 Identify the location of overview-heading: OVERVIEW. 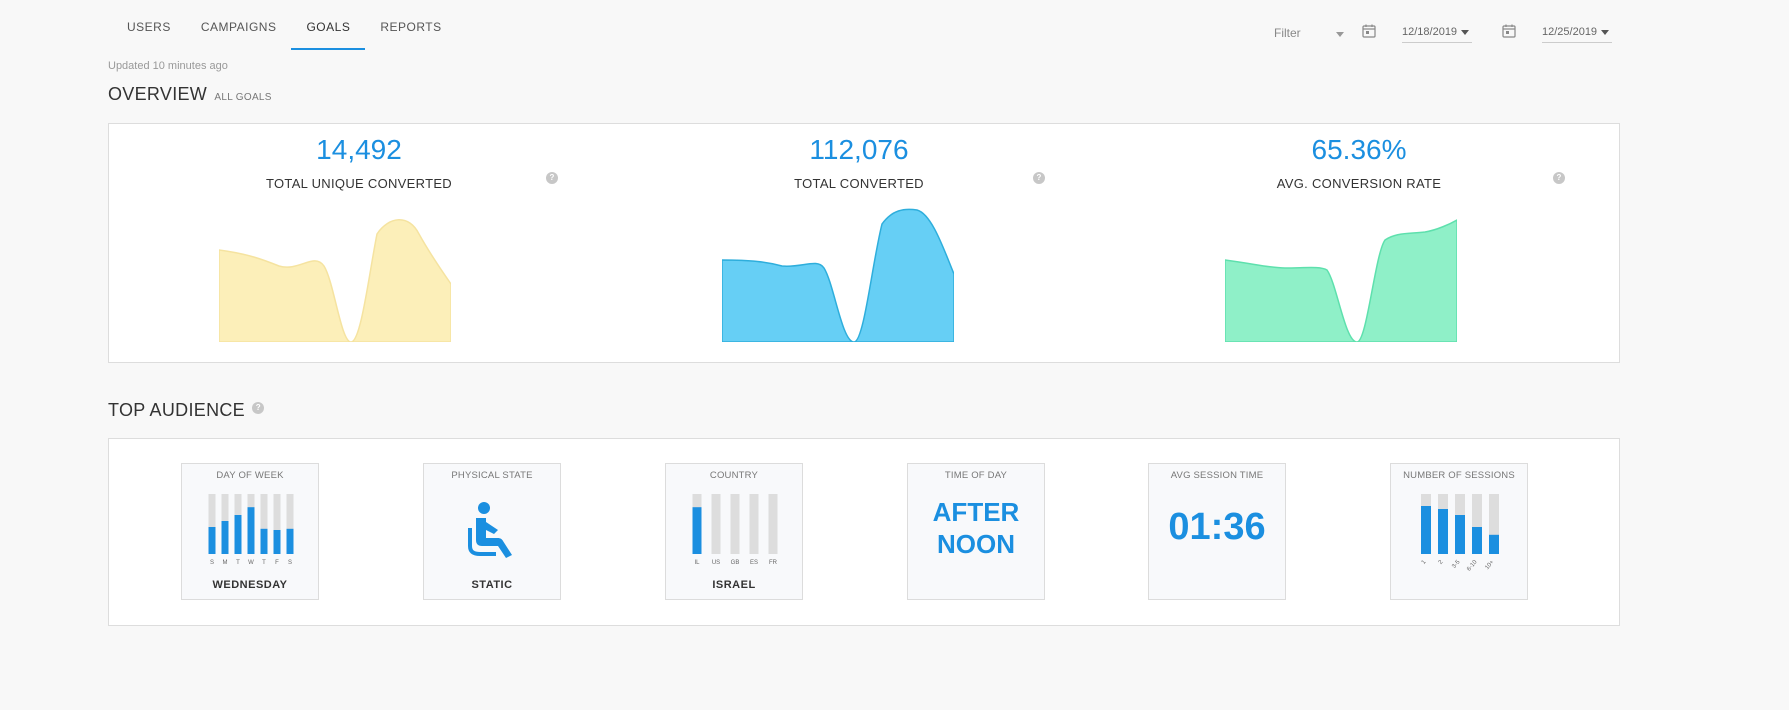
(158, 94).